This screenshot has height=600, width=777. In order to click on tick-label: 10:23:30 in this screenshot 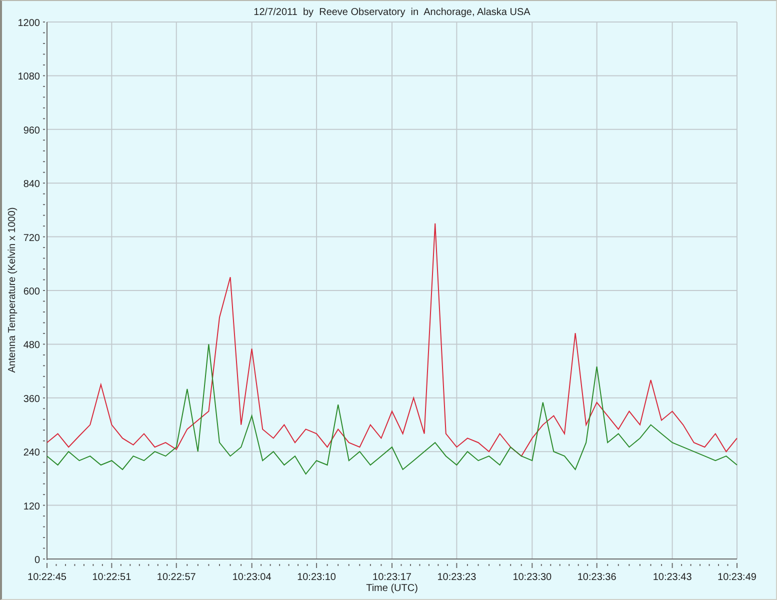, I will do `click(532, 577)`.